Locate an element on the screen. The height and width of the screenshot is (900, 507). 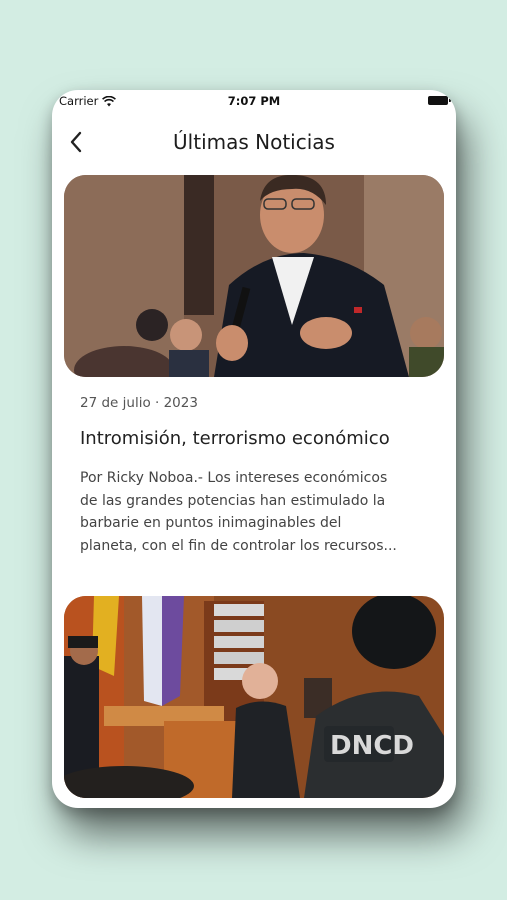
vest-label: DNCD is located at coordinates (372, 746).